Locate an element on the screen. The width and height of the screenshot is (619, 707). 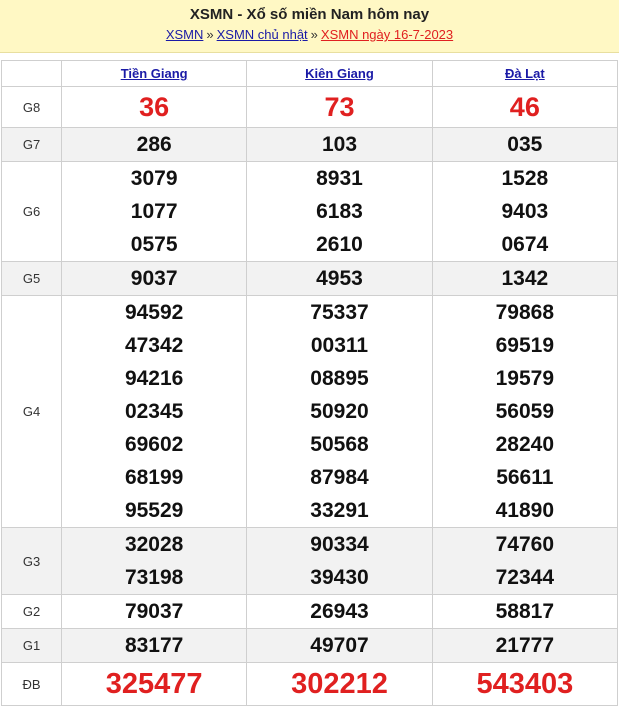
prize-number: 08895 is located at coordinates (339, 378).